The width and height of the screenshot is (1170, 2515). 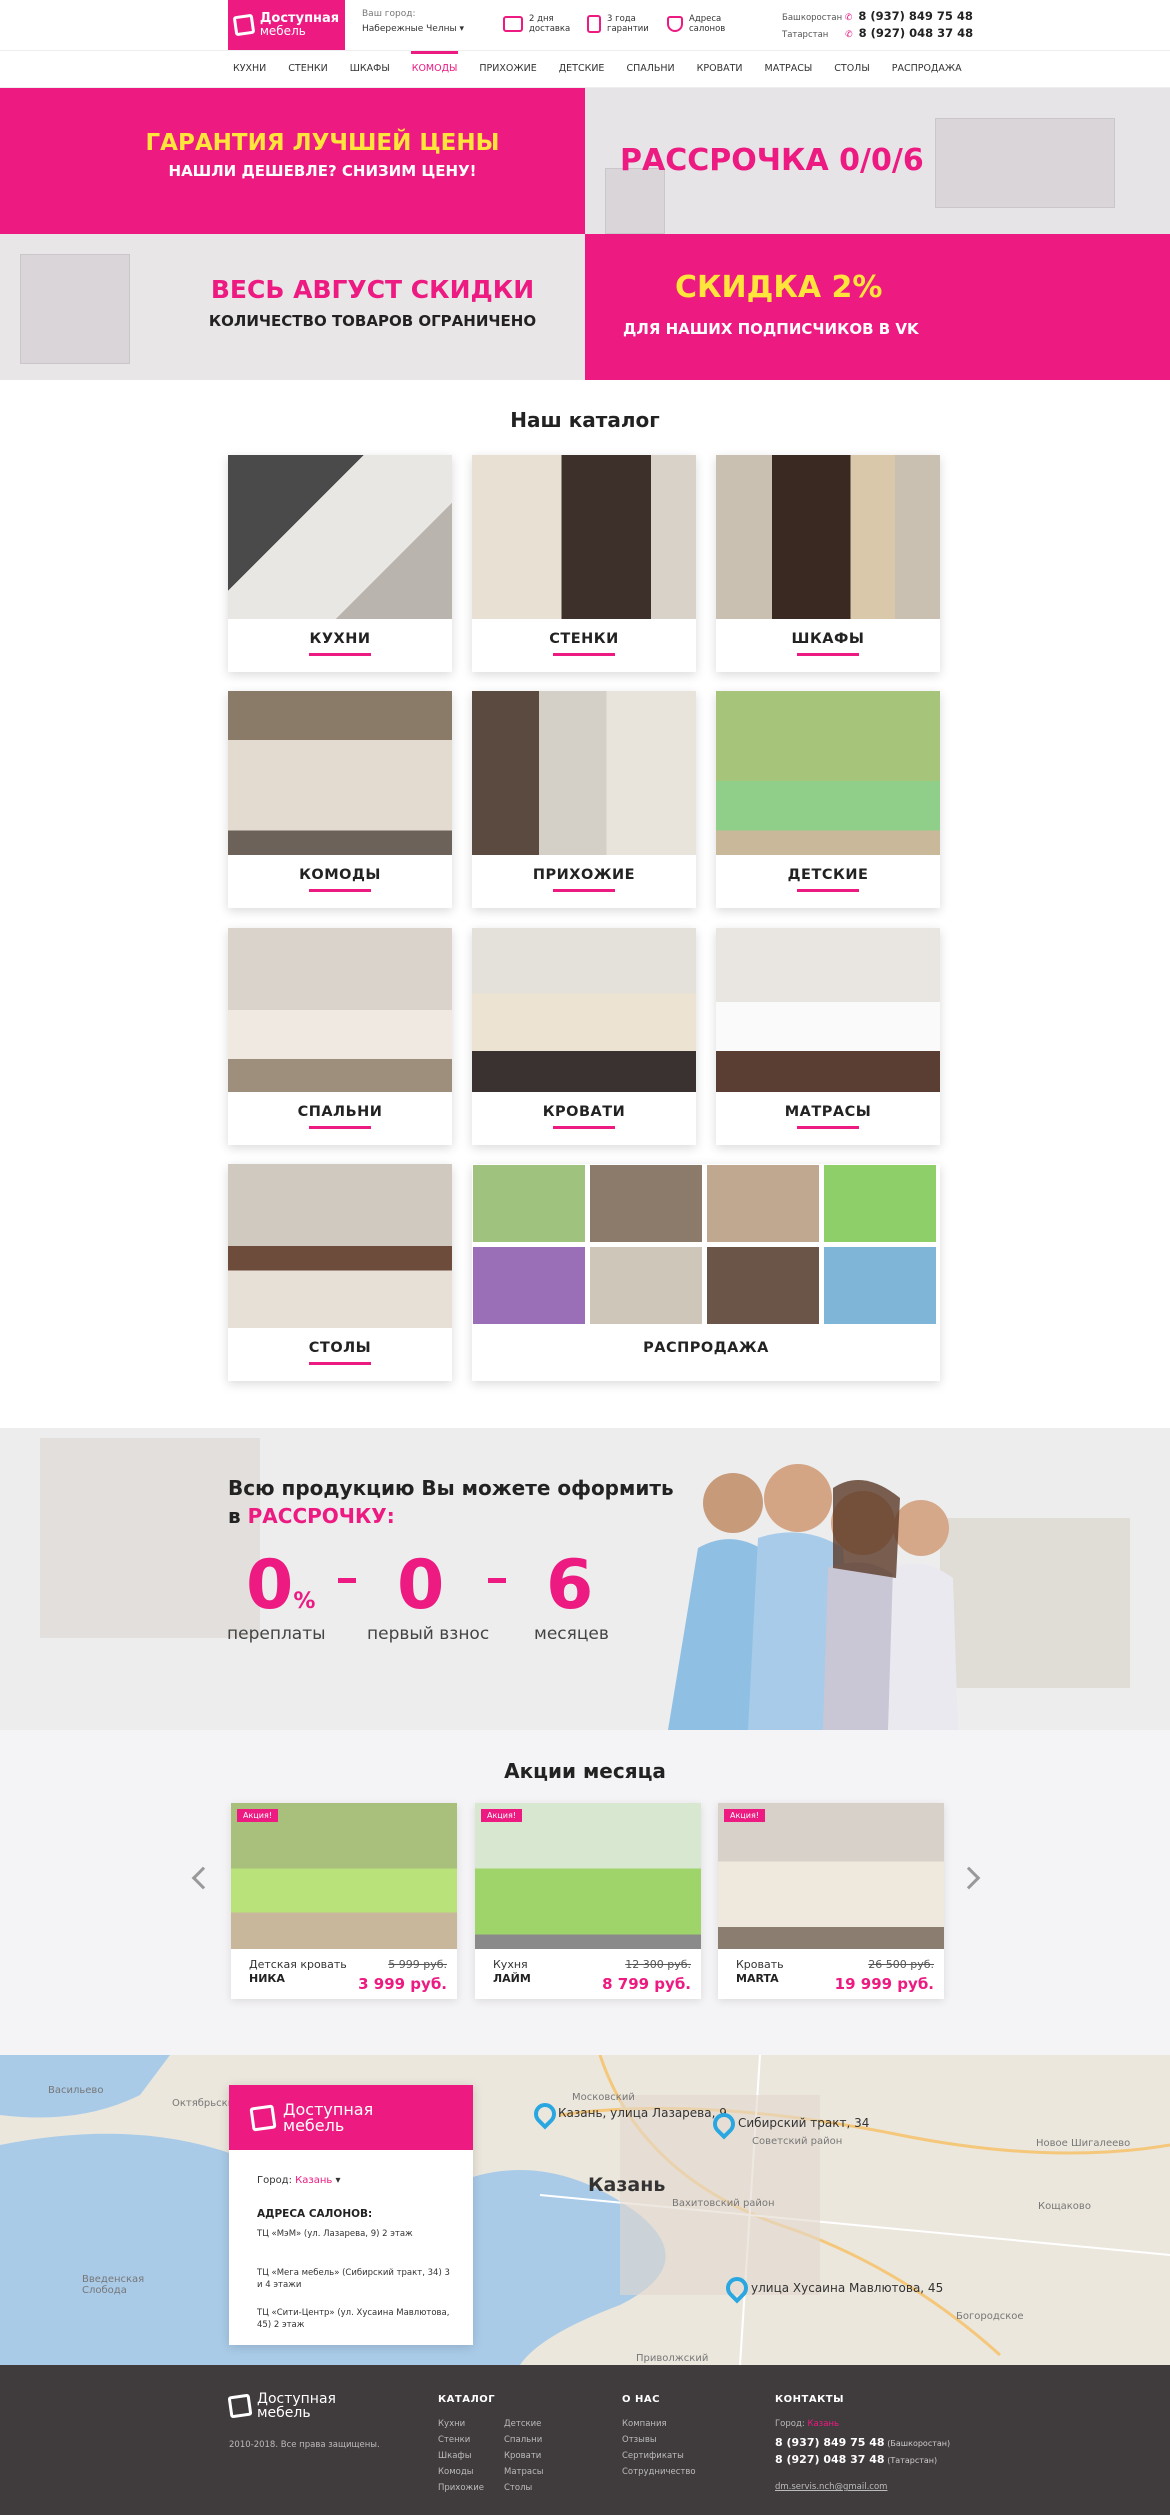 What do you see at coordinates (389, 14) in the screenshot?
I see `city-label: Ваш город:` at bounding box center [389, 14].